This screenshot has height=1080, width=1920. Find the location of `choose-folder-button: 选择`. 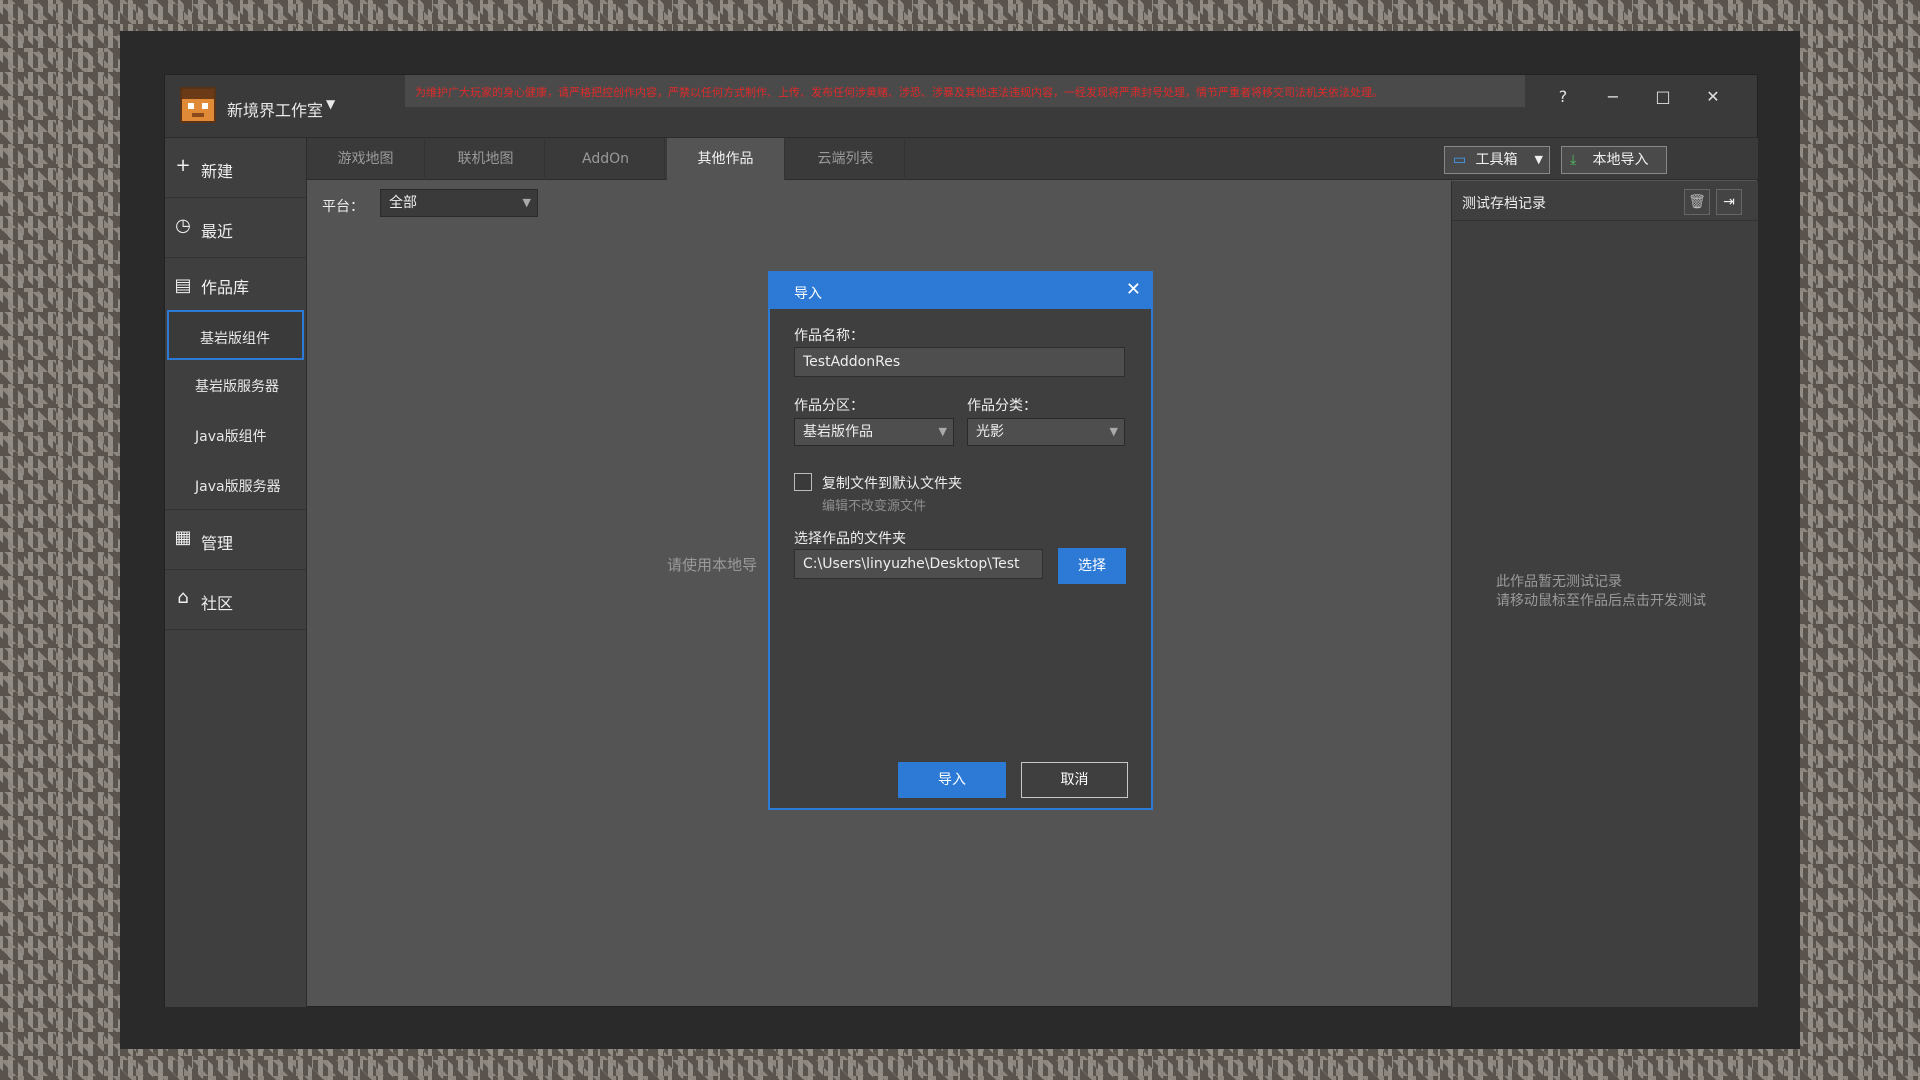

choose-folder-button: 选择 is located at coordinates (1092, 566).